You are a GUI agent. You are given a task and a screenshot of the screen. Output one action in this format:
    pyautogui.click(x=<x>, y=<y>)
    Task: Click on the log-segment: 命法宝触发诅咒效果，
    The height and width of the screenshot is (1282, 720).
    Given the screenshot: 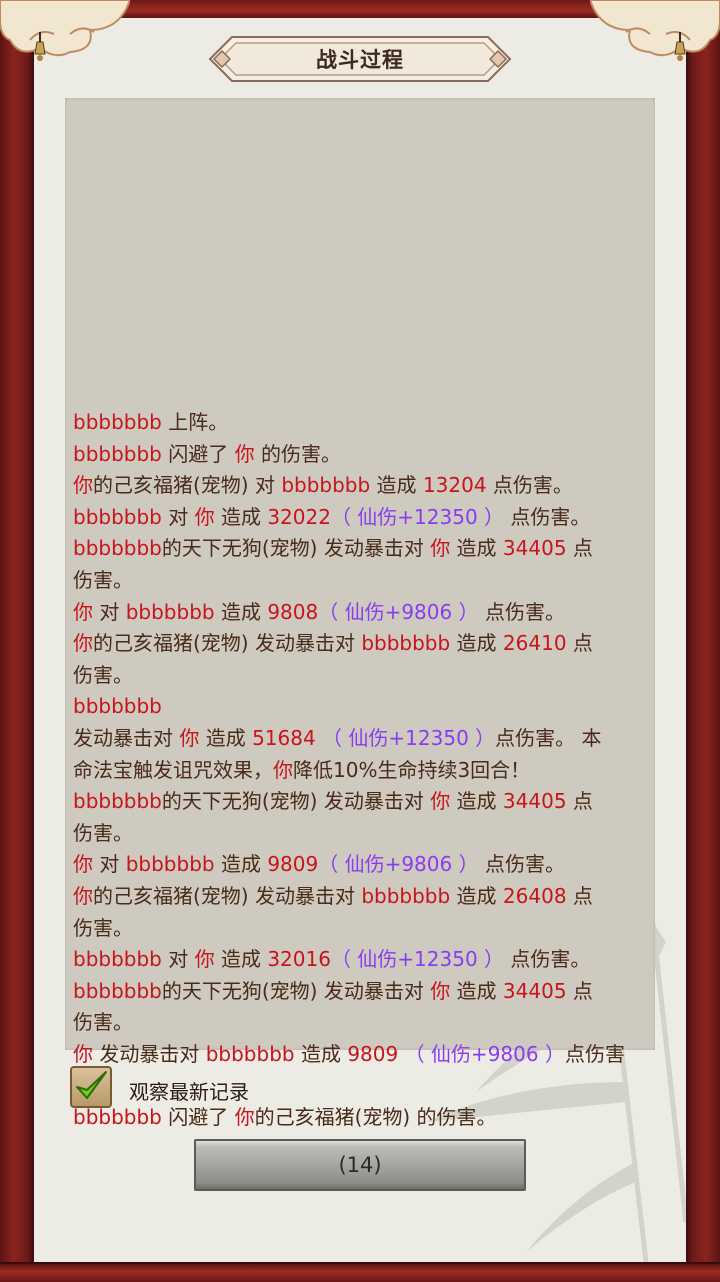 What is the action you would take?
    pyautogui.click(x=173, y=769)
    